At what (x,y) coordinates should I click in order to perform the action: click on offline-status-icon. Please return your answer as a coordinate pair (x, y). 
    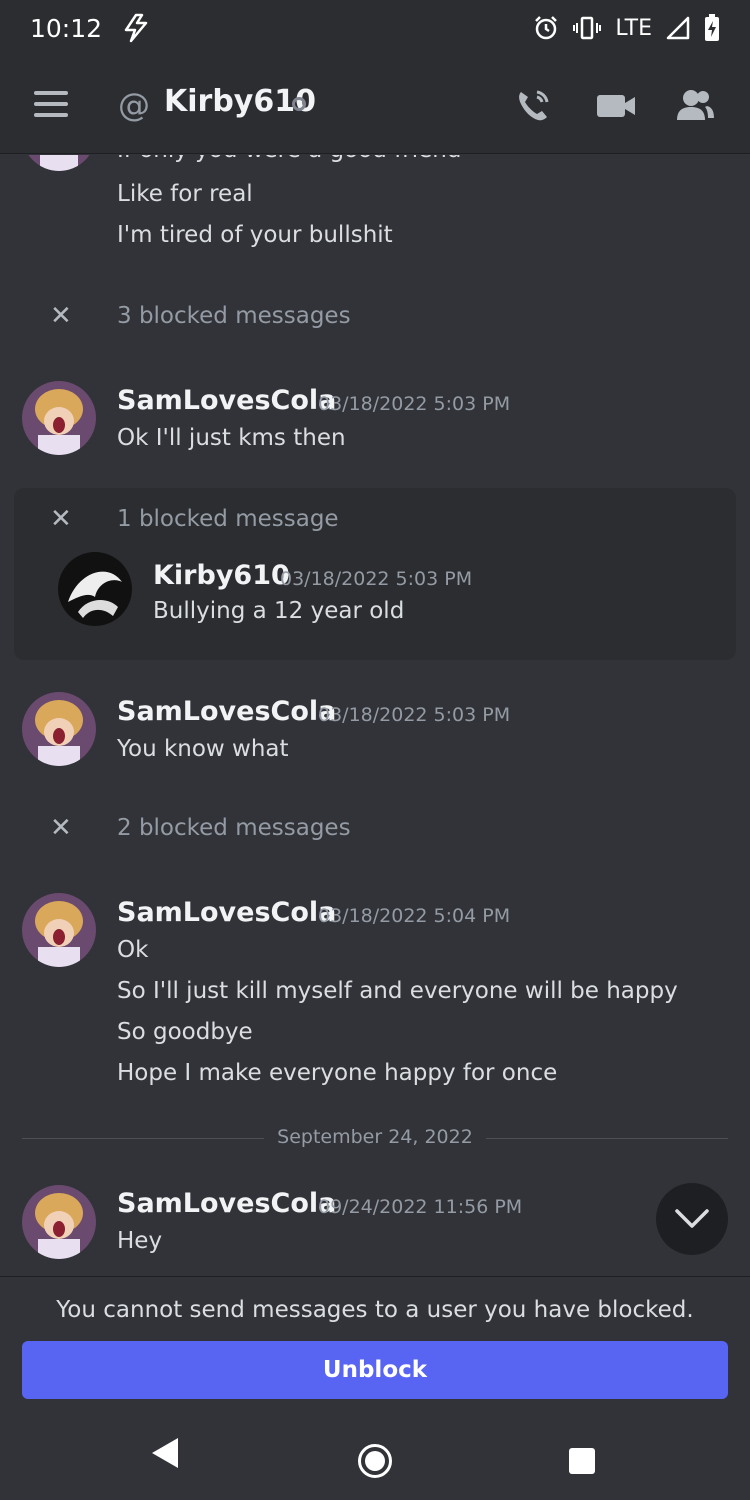
    Looking at the image, I should click on (299, 104).